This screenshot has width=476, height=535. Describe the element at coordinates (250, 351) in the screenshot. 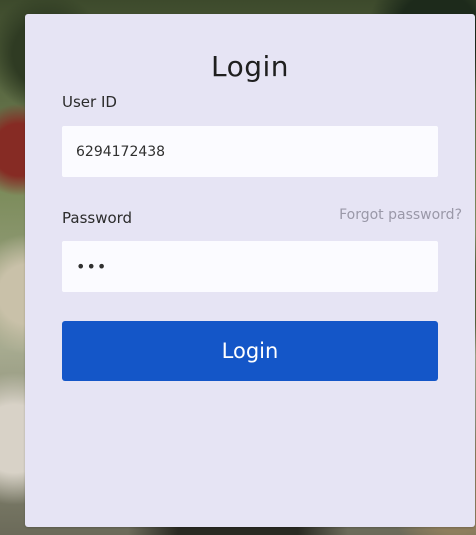

I see `login-button: Login` at that location.